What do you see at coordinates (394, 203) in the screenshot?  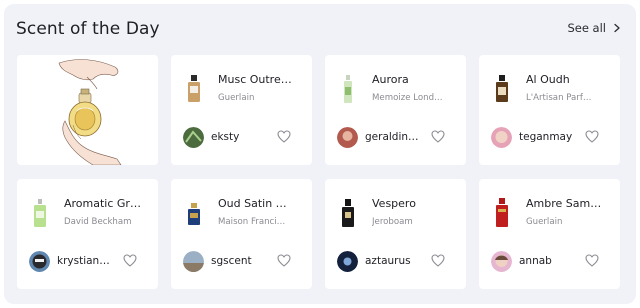 I see `perfume-name: Vespero` at bounding box center [394, 203].